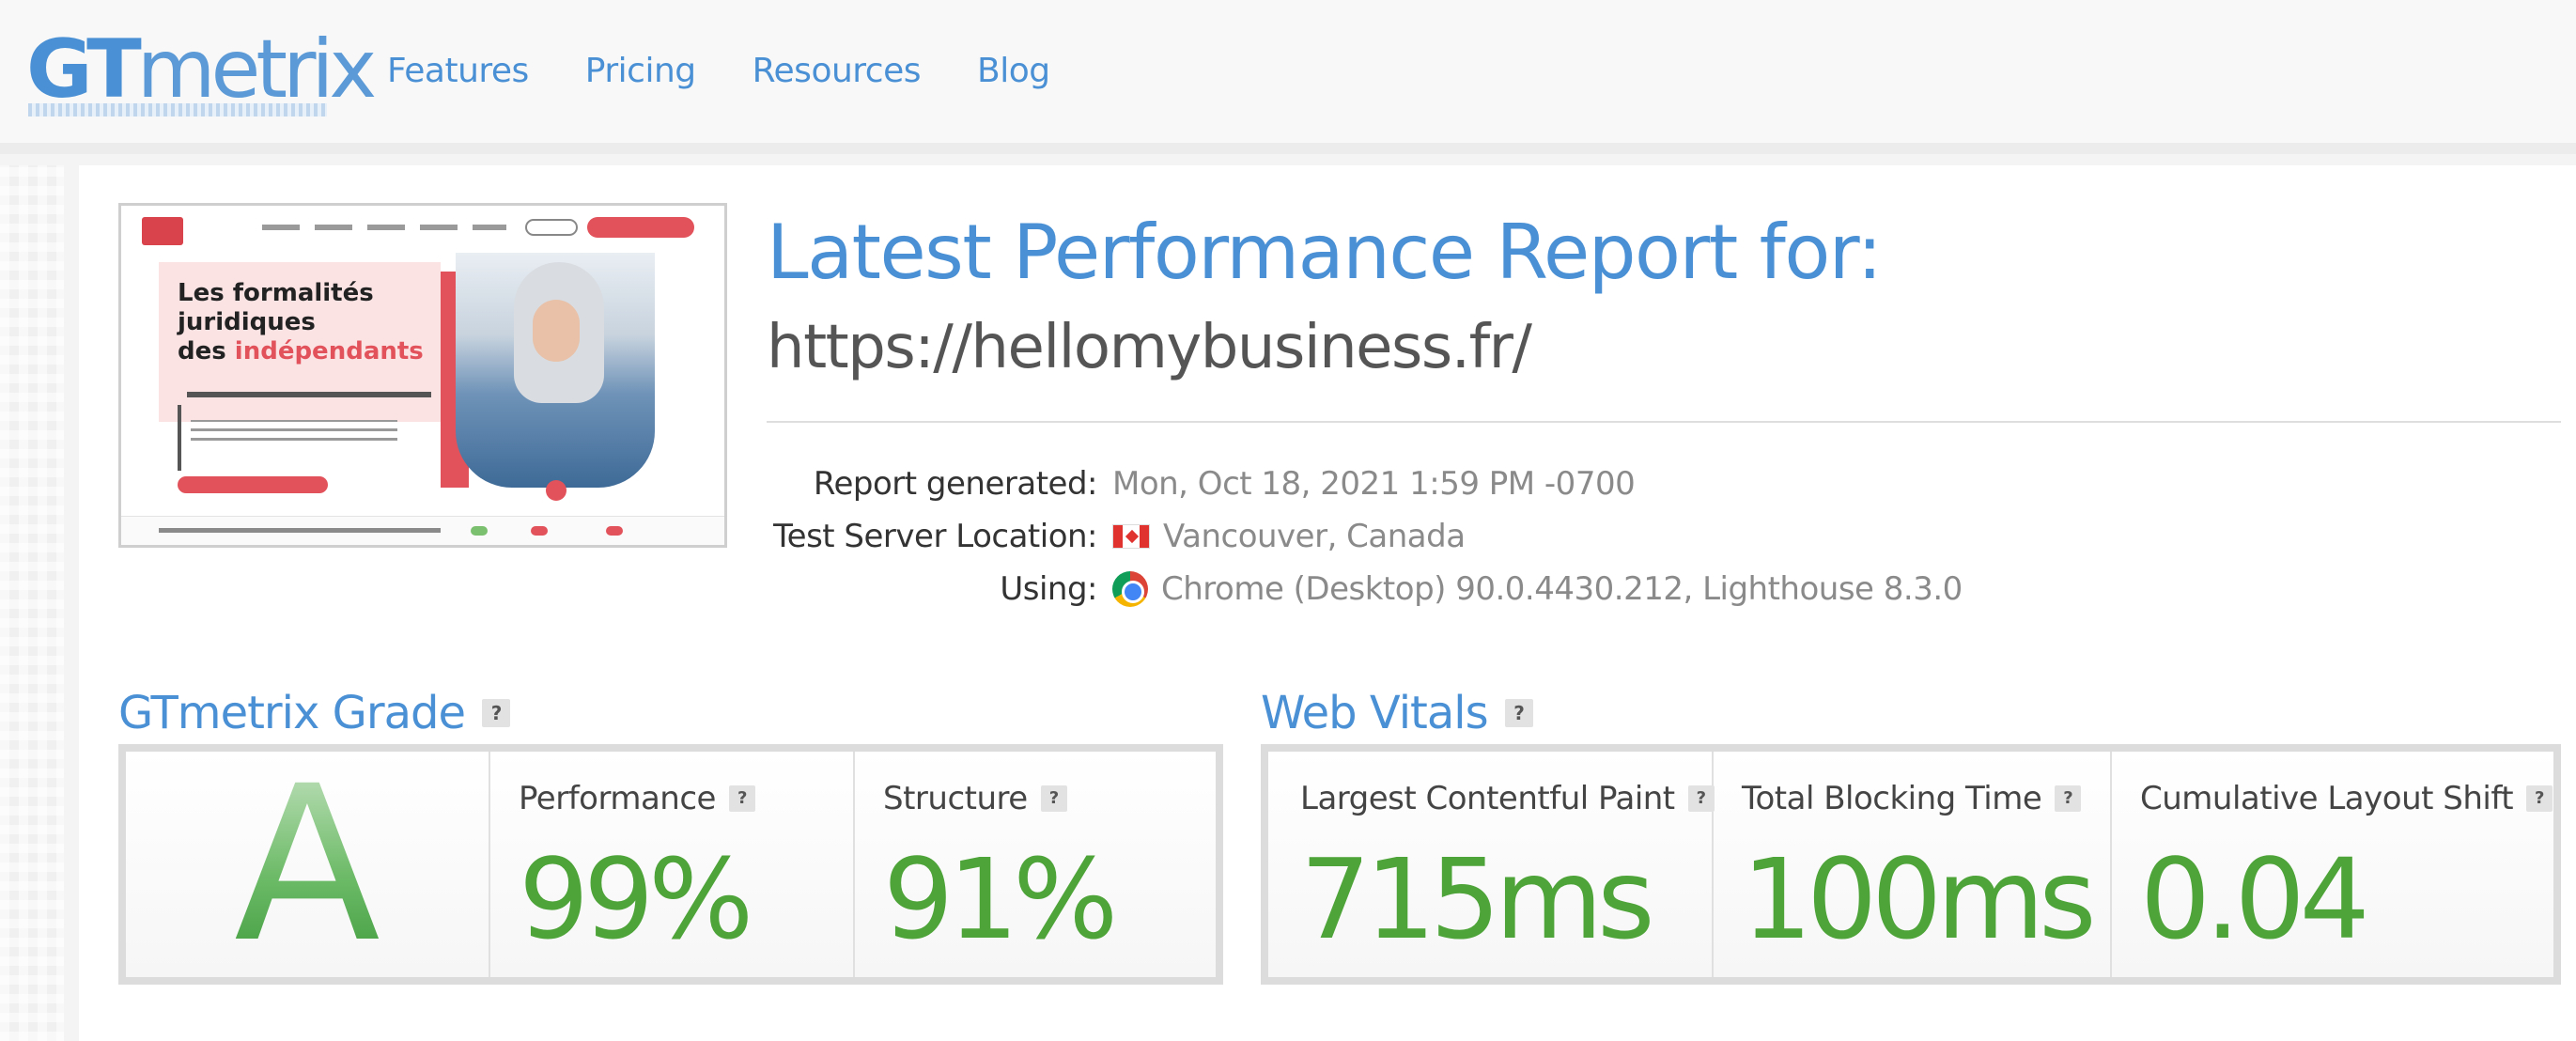  I want to click on thumb-site-logo, so click(162, 231).